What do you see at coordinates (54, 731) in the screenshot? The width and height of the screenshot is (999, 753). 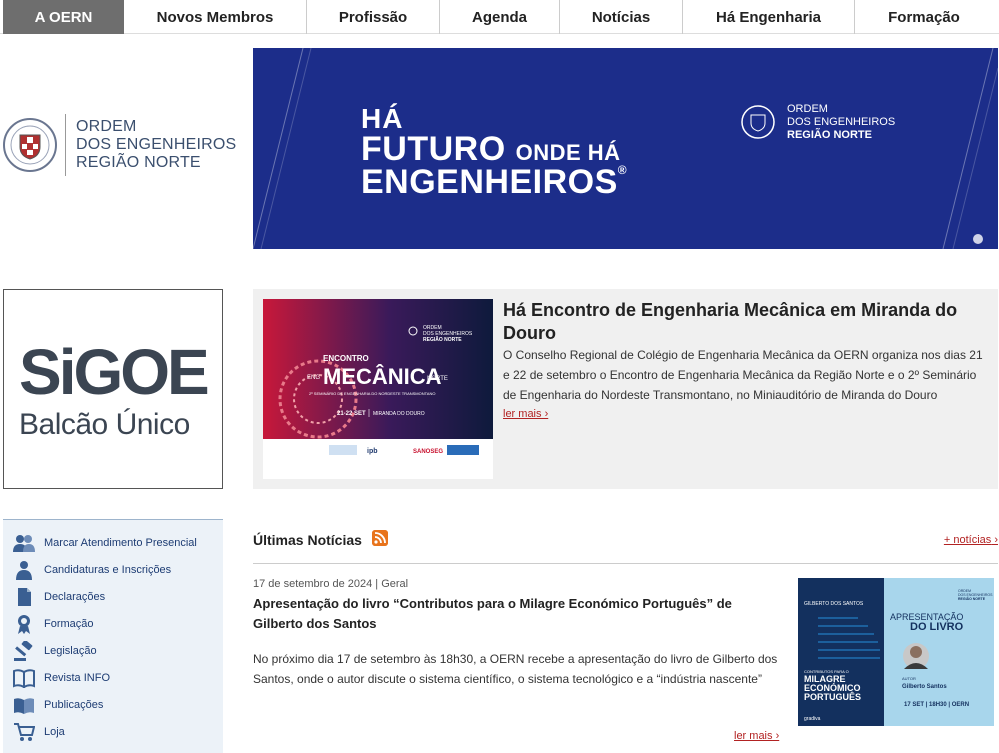 I see `sidebar-item-label: Loja` at bounding box center [54, 731].